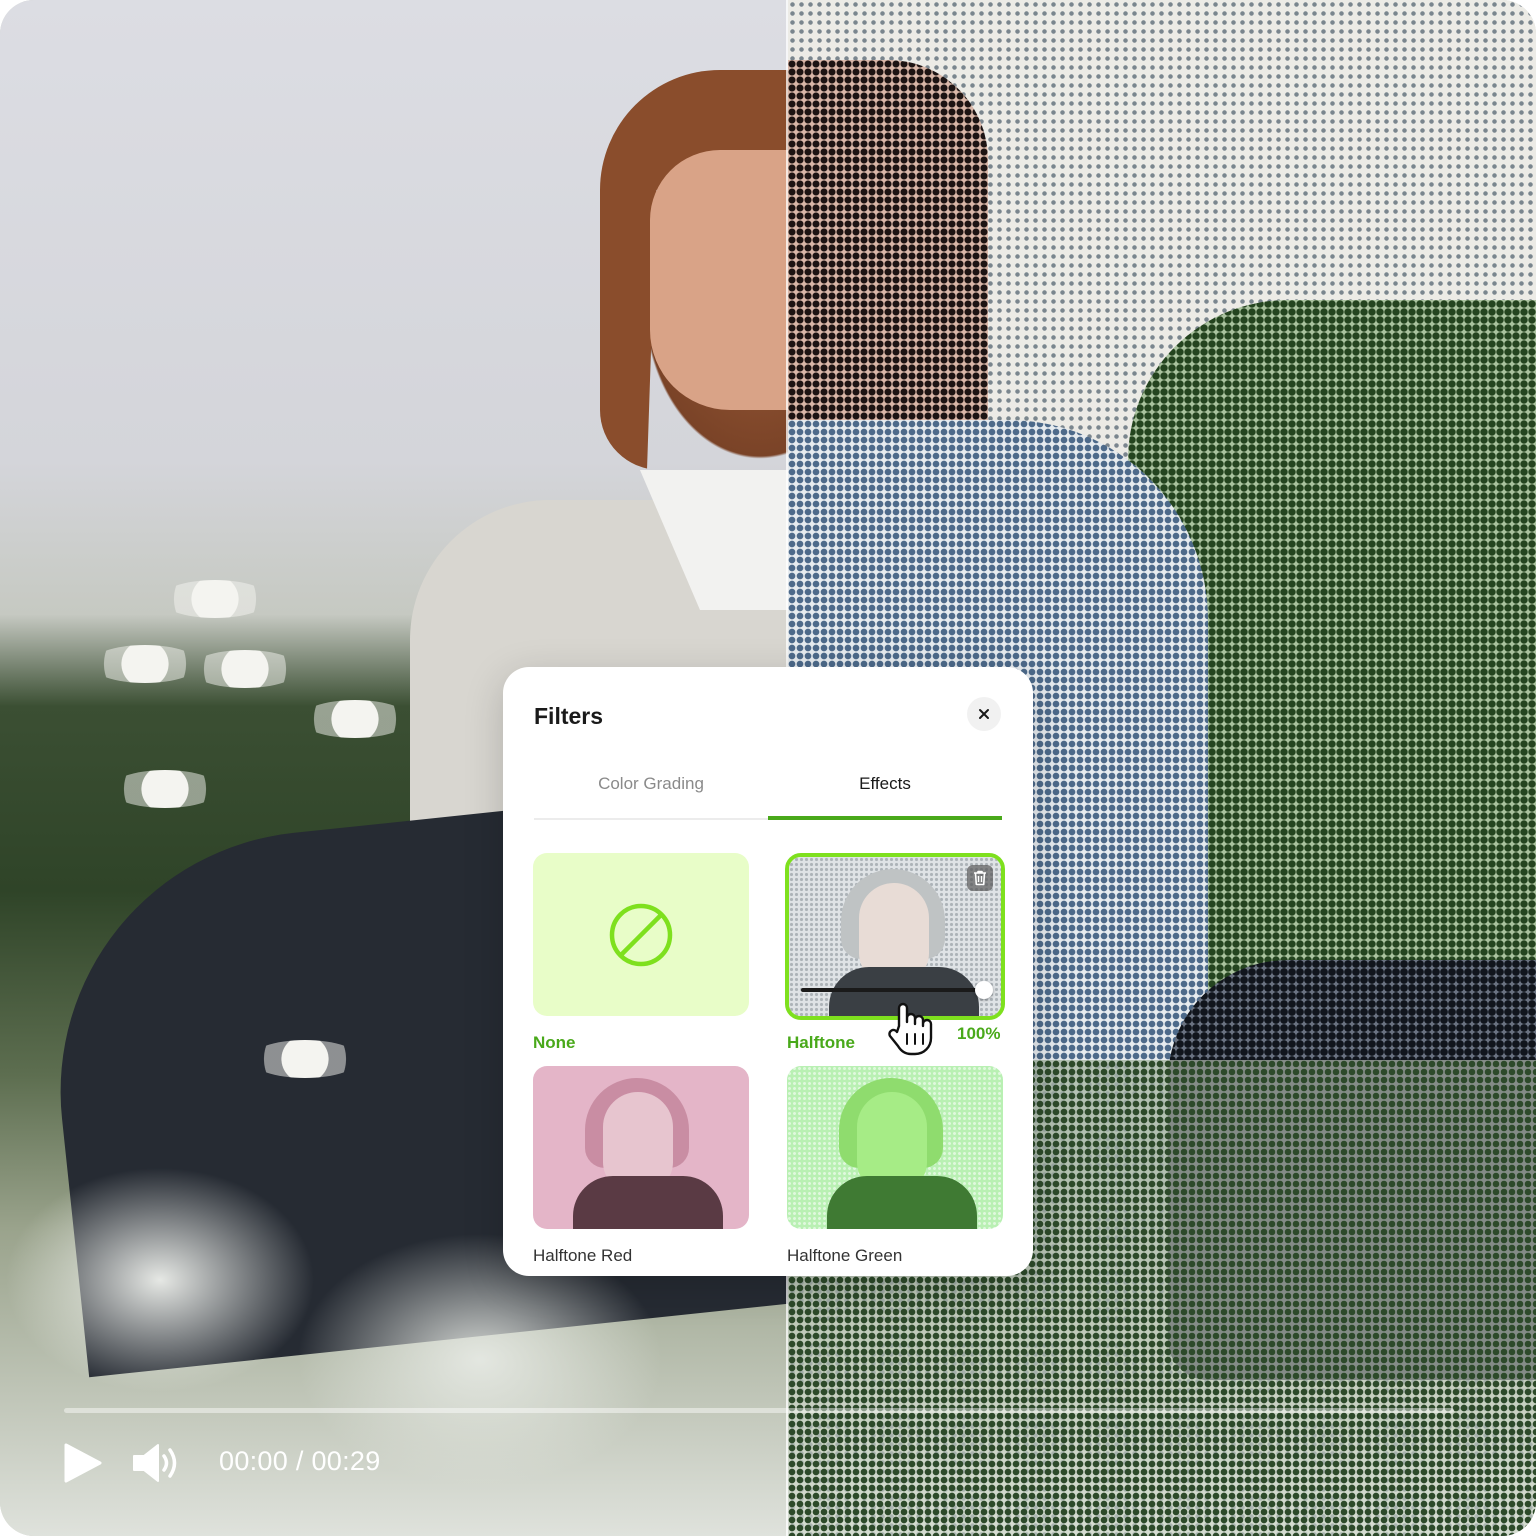 This screenshot has width=1536, height=1536. I want to click on close-icon, so click(984, 714).